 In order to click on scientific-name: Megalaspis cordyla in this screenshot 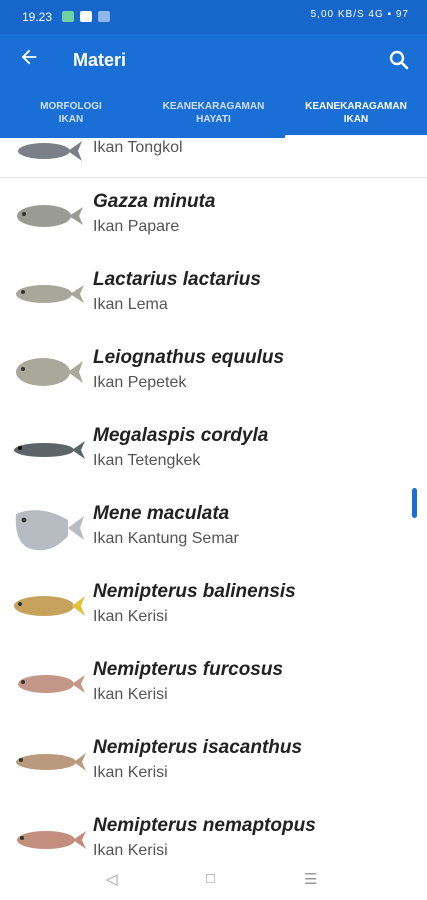, I will do `click(181, 435)`.